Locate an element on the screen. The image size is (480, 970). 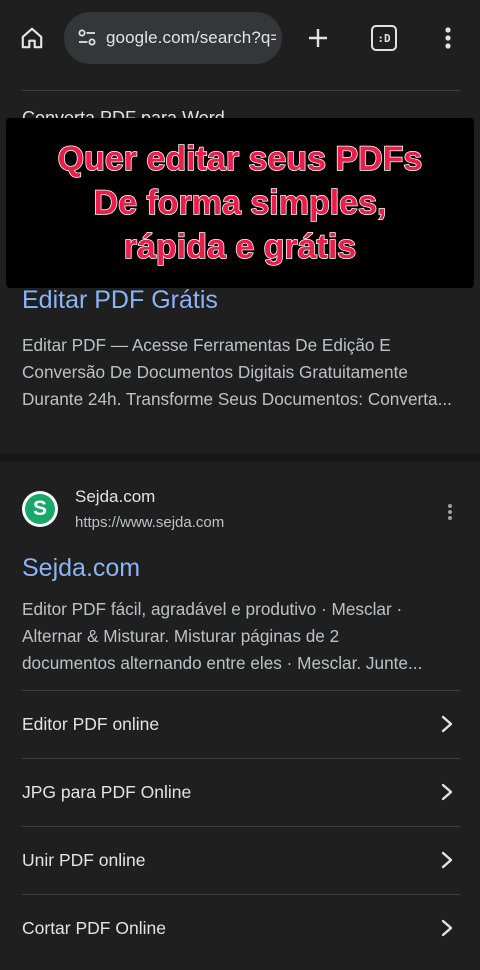
new-tab-button is located at coordinates (318, 38).